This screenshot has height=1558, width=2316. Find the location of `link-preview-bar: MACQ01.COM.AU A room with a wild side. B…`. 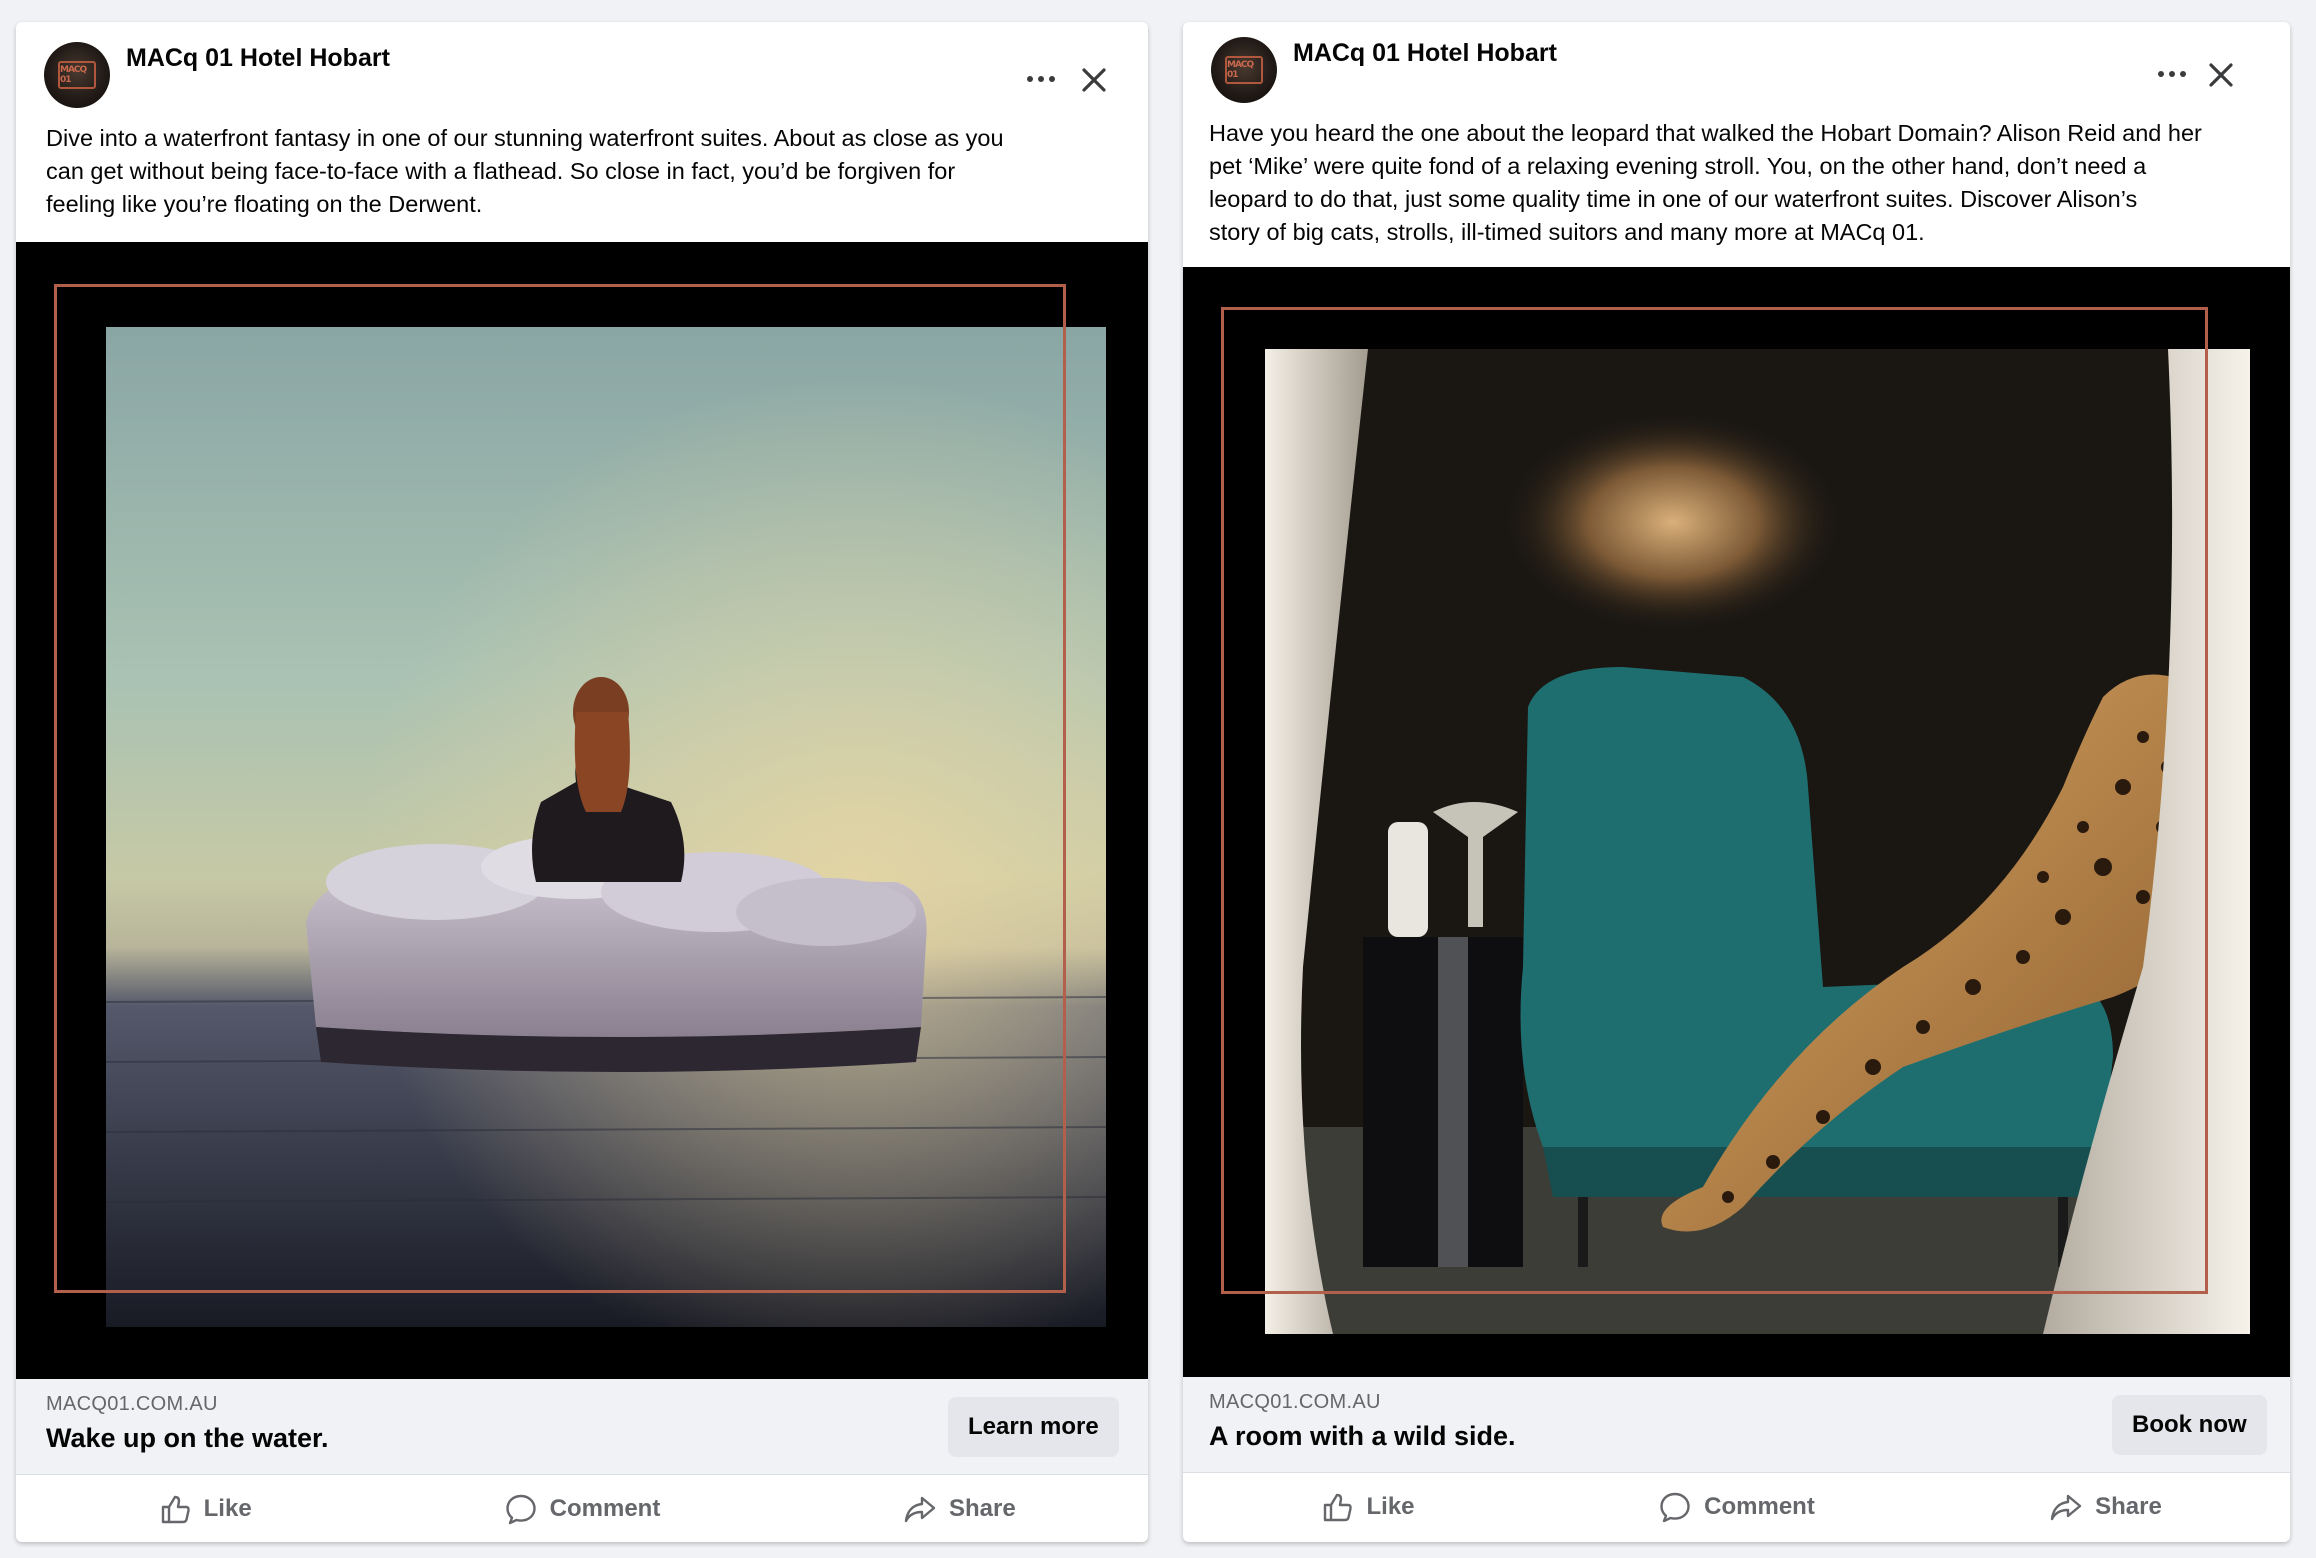

link-preview-bar: MACQ01.COM.AU A room with a wild side. B… is located at coordinates (1736, 1425).